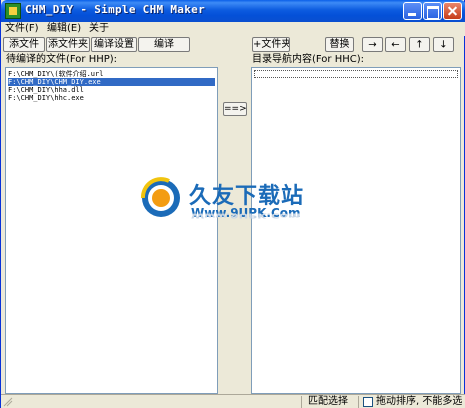 This screenshot has height=408, width=465. I want to click on replace-button: 替换, so click(339, 44).